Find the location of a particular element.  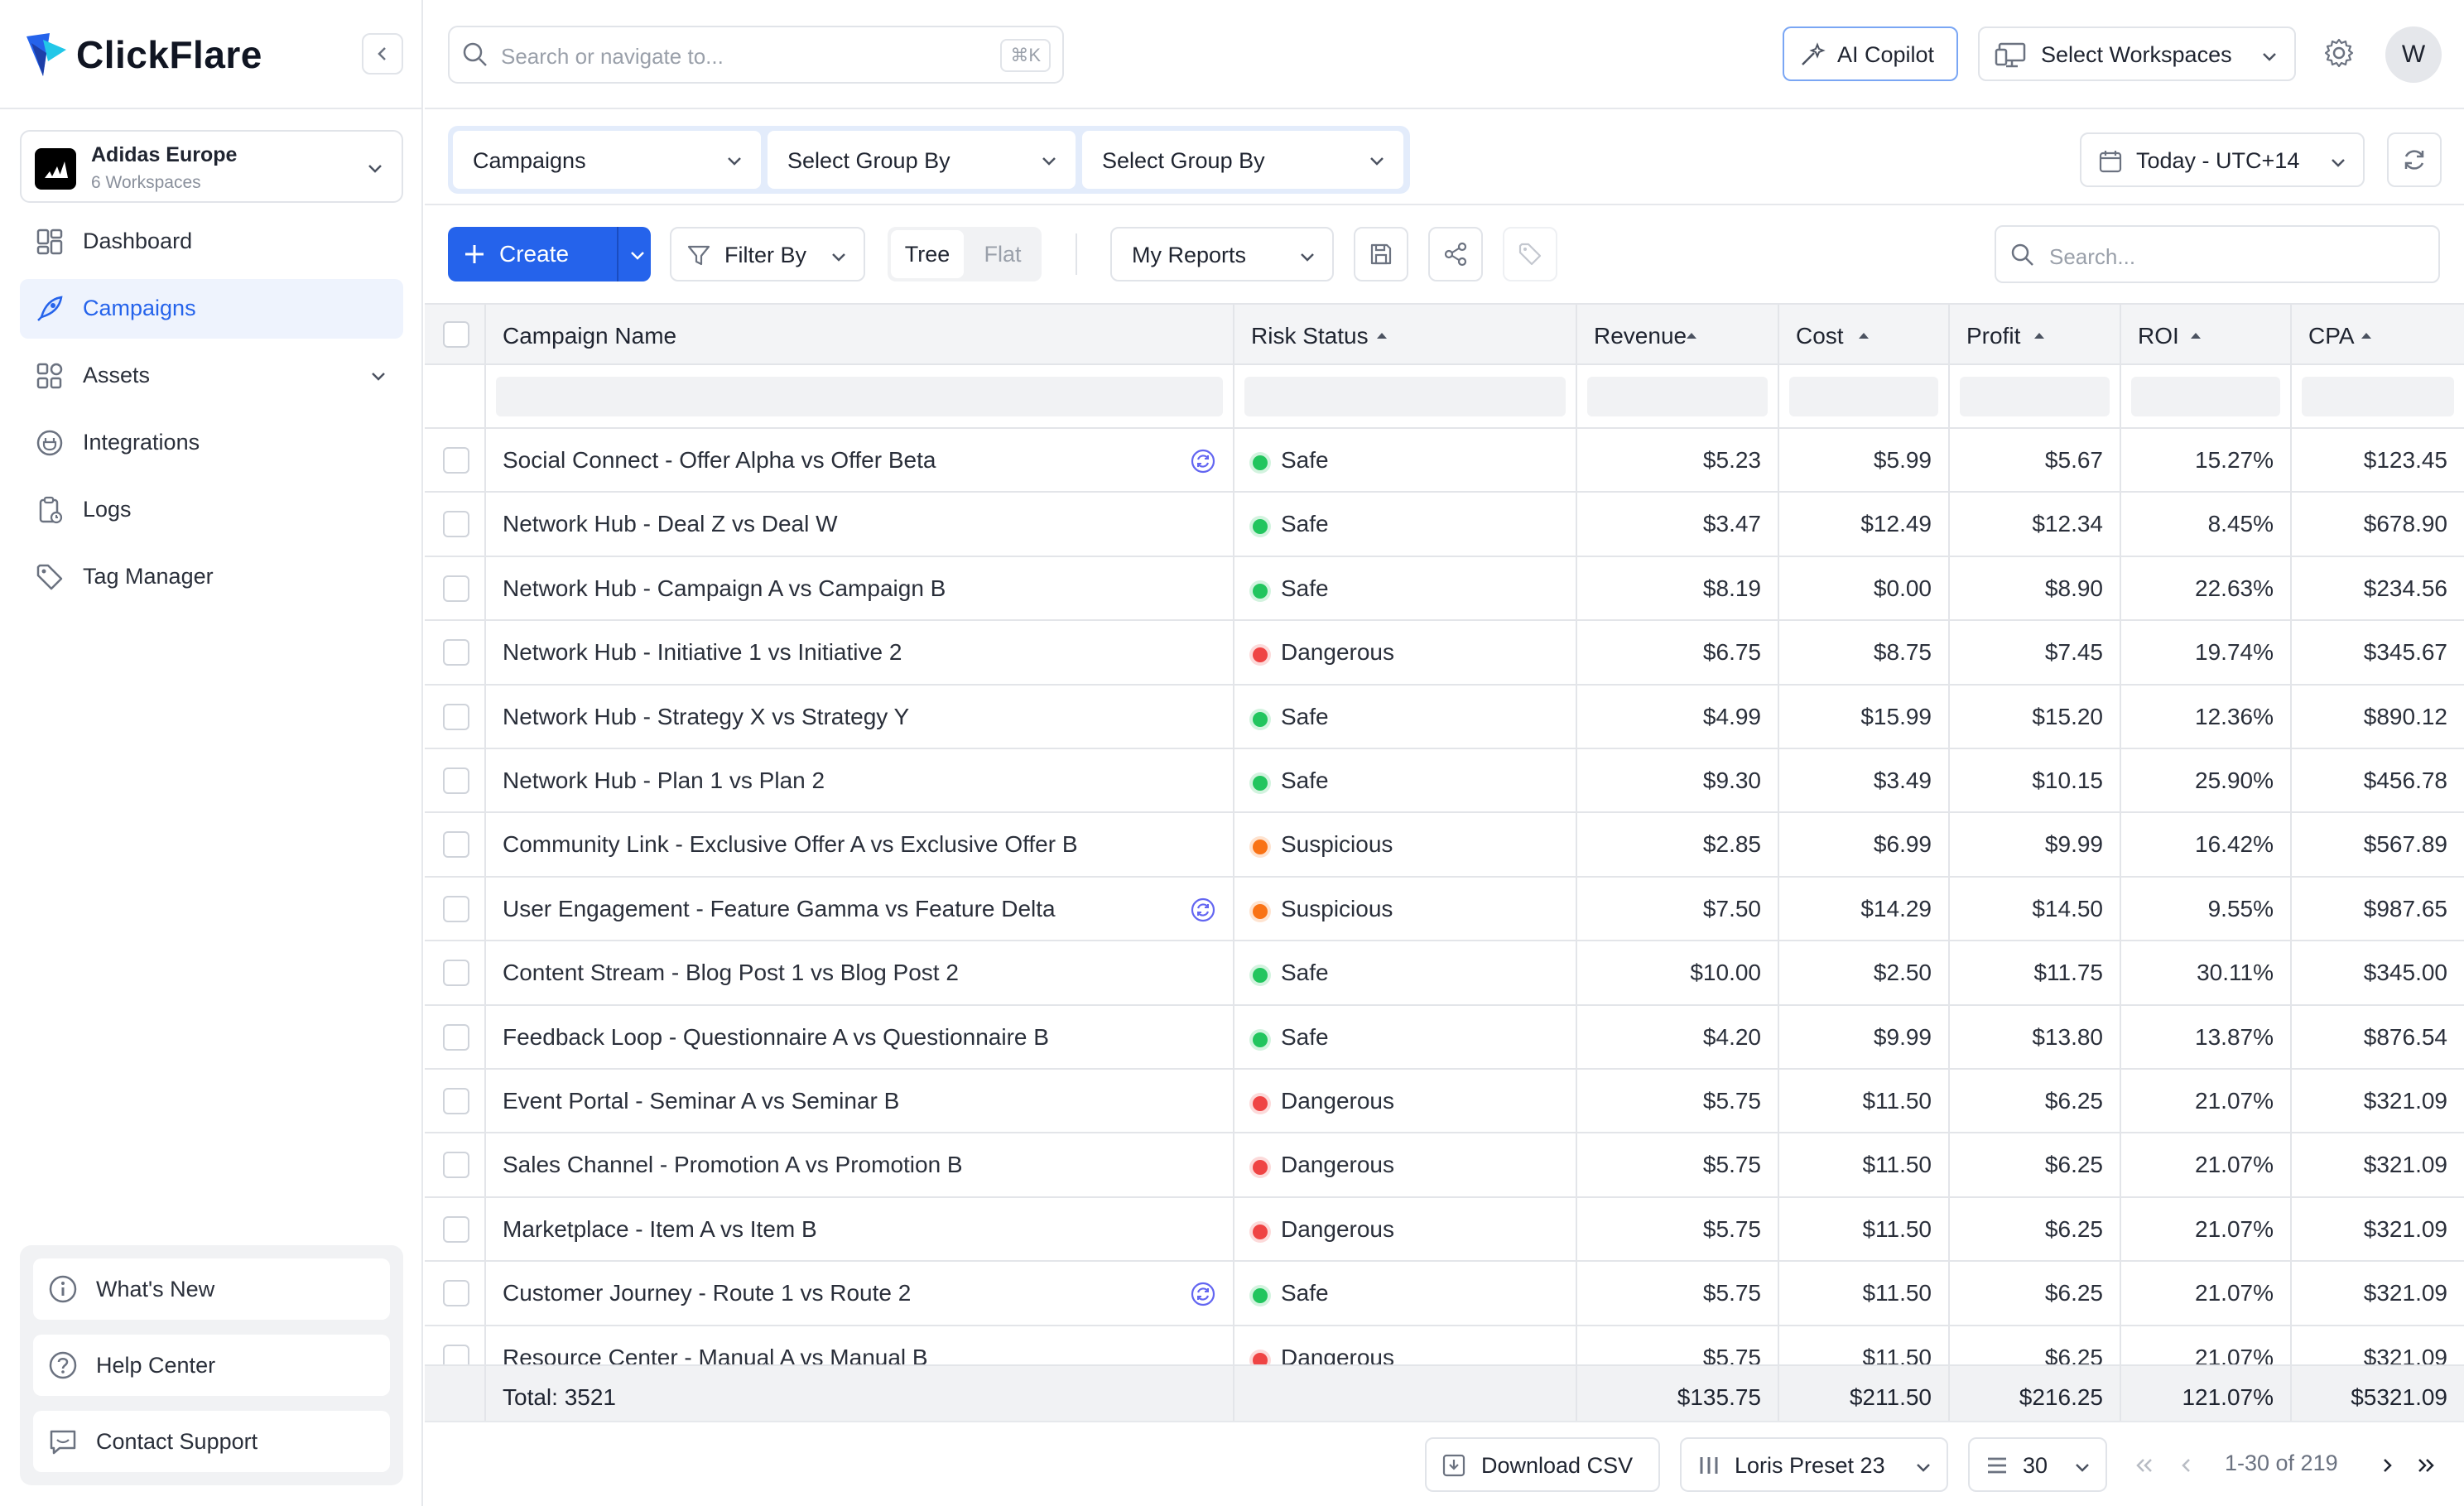

contact-support-button: Contact Support is located at coordinates (212, 1441).